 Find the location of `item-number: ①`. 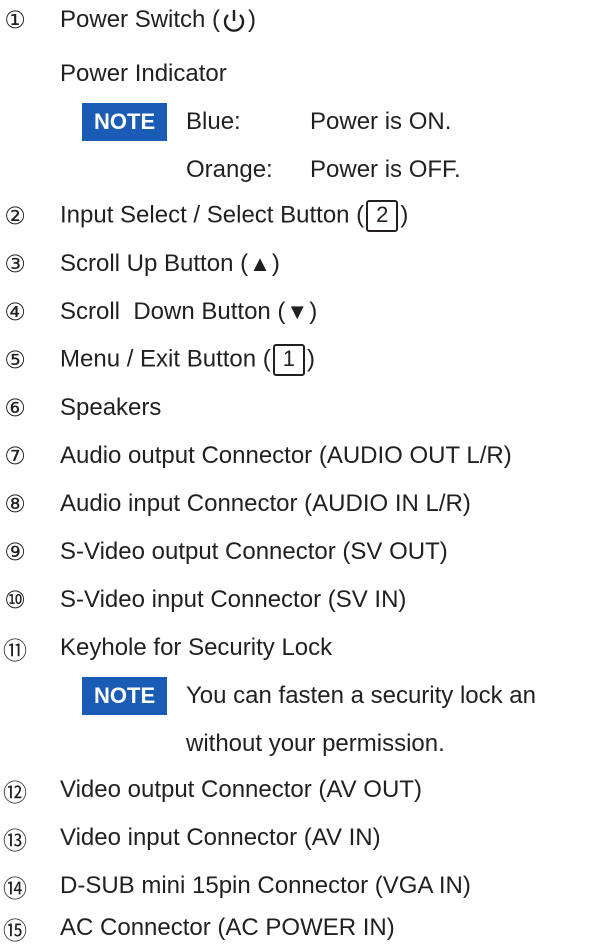

item-number: ① is located at coordinates (15, 20).